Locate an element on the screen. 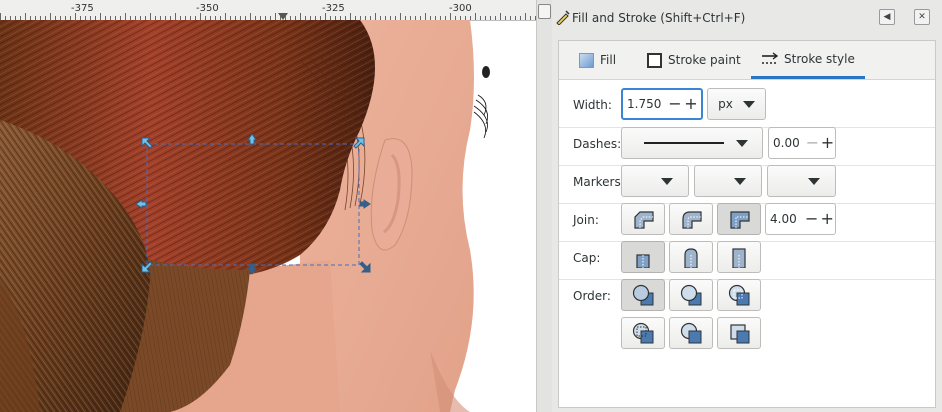  dash-offset-input is located at coordinates (787, 143).